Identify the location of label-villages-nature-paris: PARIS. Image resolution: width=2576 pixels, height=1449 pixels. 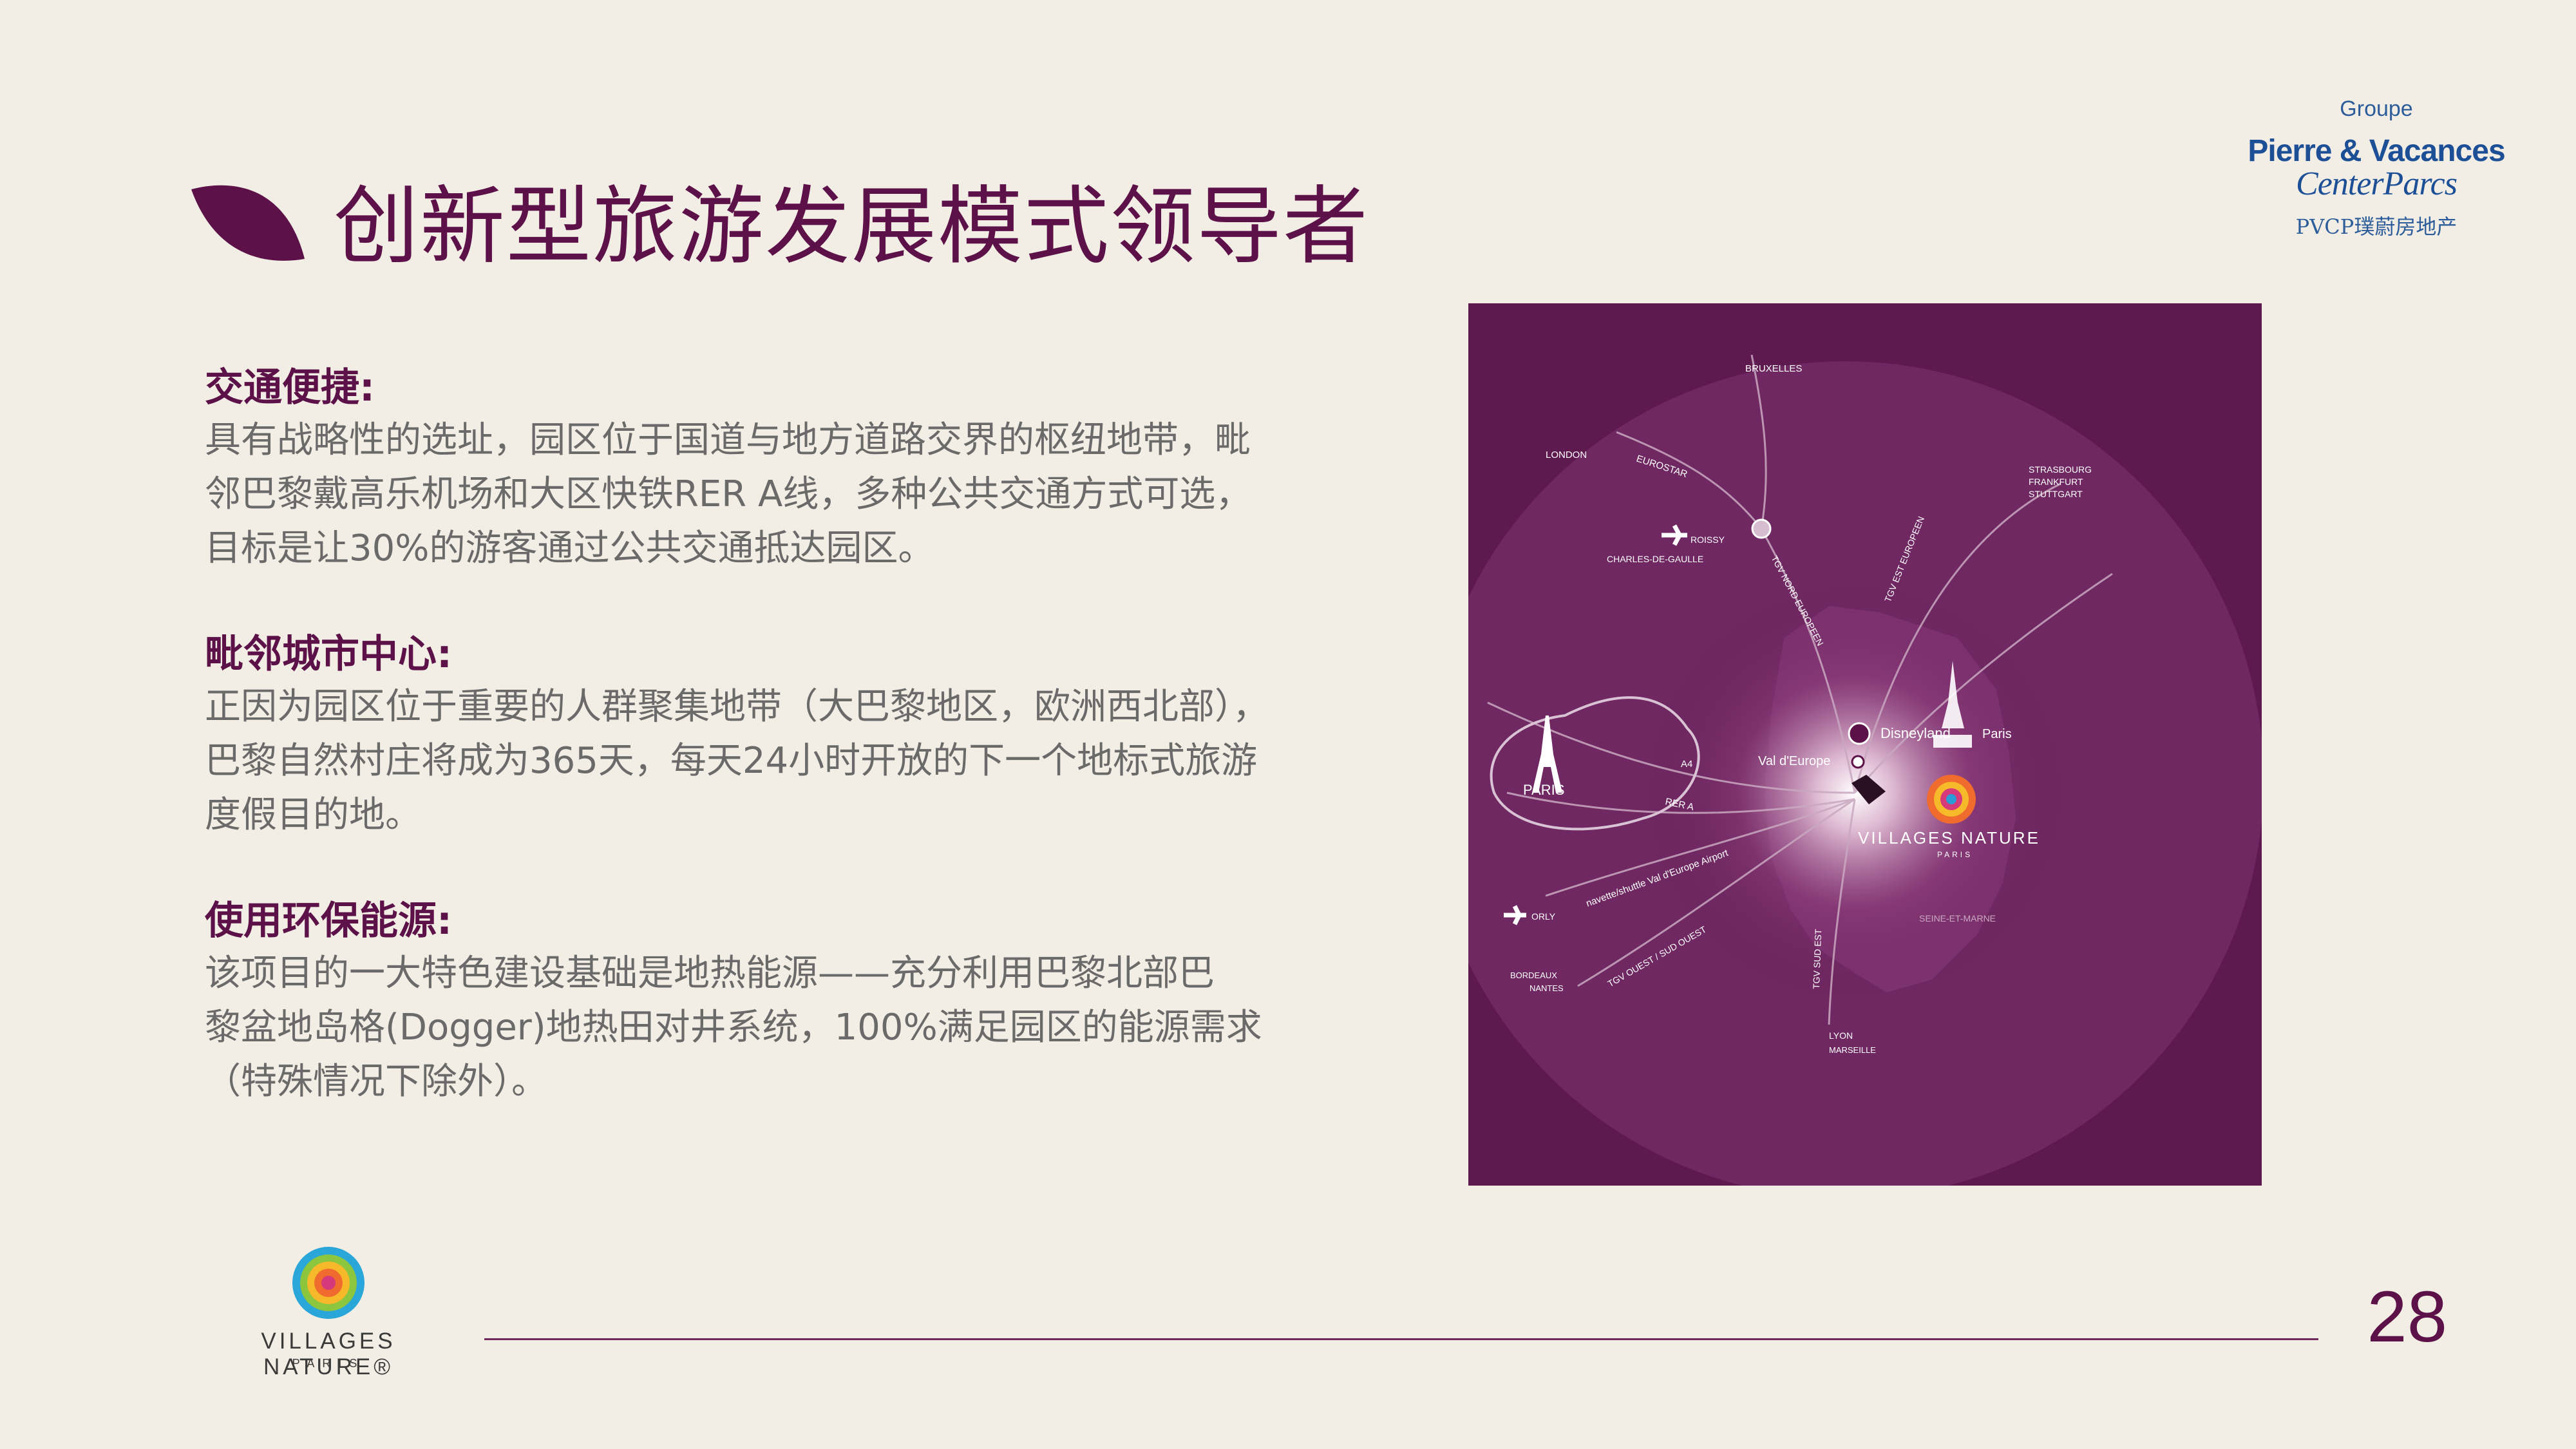
(1955, 854).